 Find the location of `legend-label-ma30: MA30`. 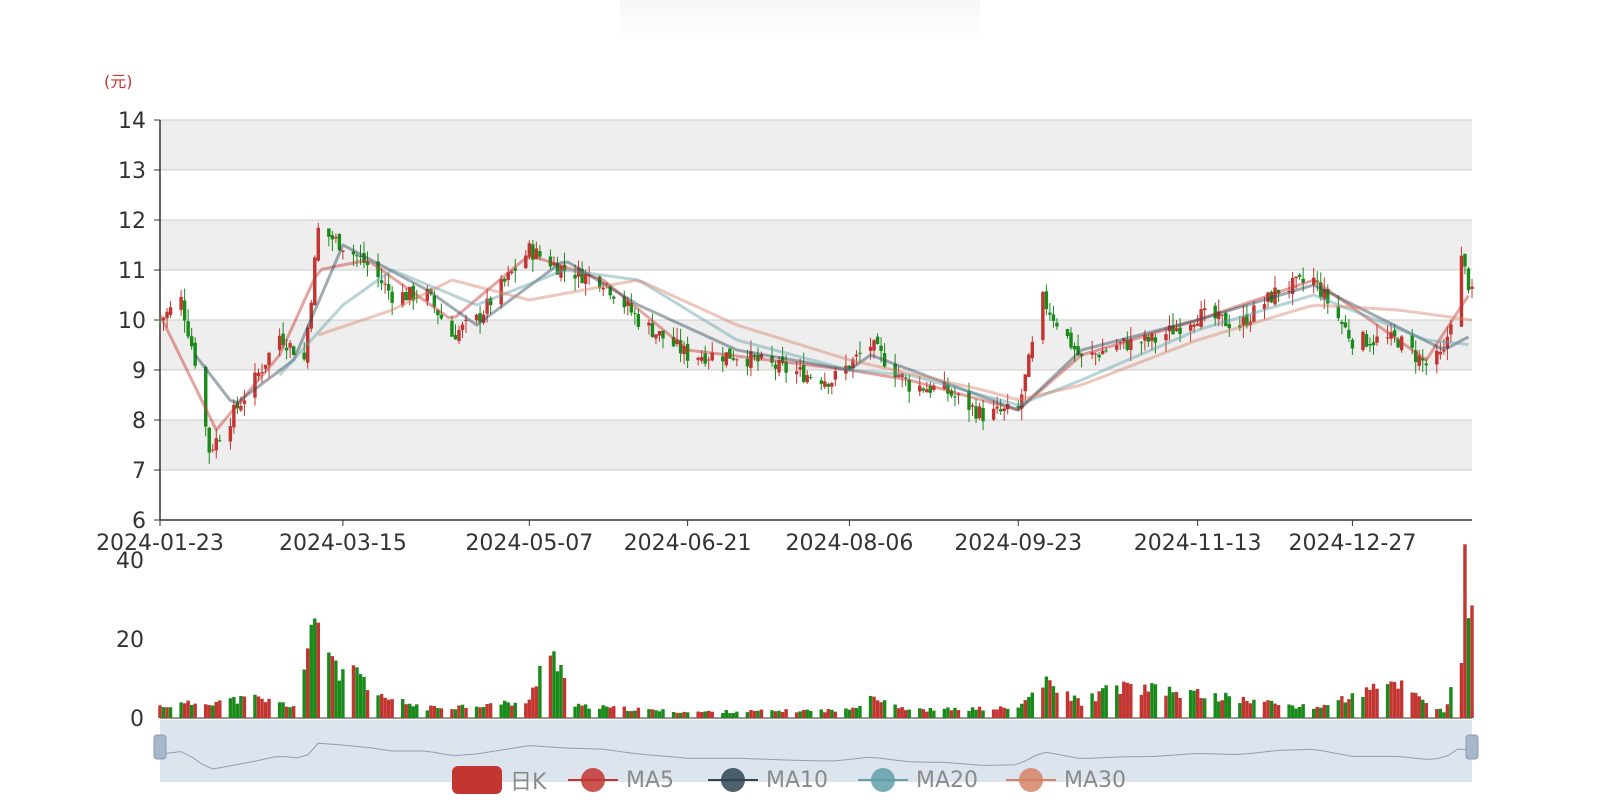

legend-label-ma30: MA30 is located at coordinates (1095, 780).